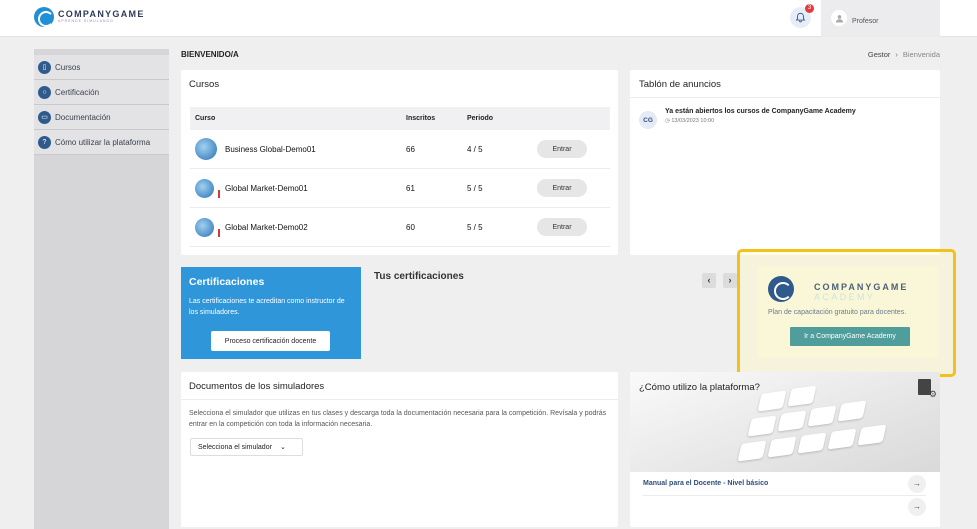 The width and height of the screenshot is (977, 529). Describe the element at coordinates (68, 67) in the screenshot. I see `sidebar-item-label: Cursos` at that location.